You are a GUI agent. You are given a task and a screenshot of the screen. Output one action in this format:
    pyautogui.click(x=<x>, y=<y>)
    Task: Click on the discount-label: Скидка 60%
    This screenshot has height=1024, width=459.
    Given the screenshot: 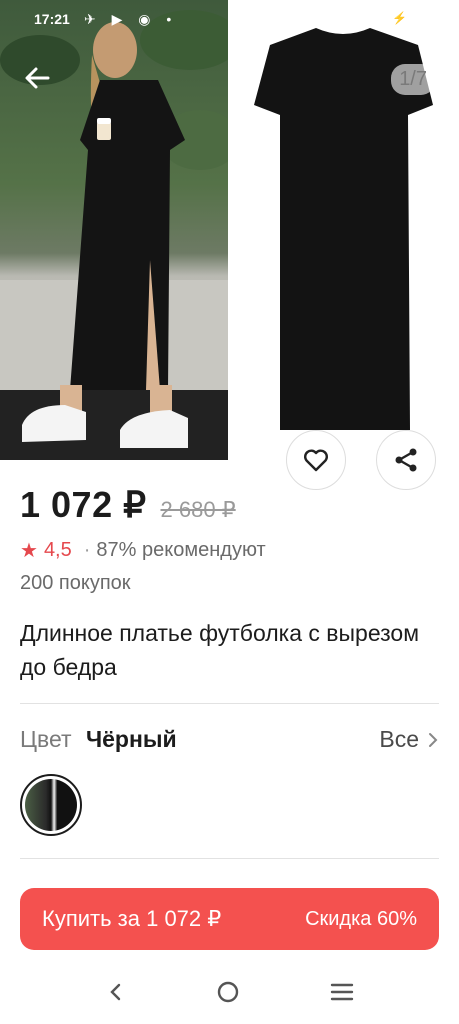 What is the action you would take?
    pyautogui.click(x=361, y=918)
    